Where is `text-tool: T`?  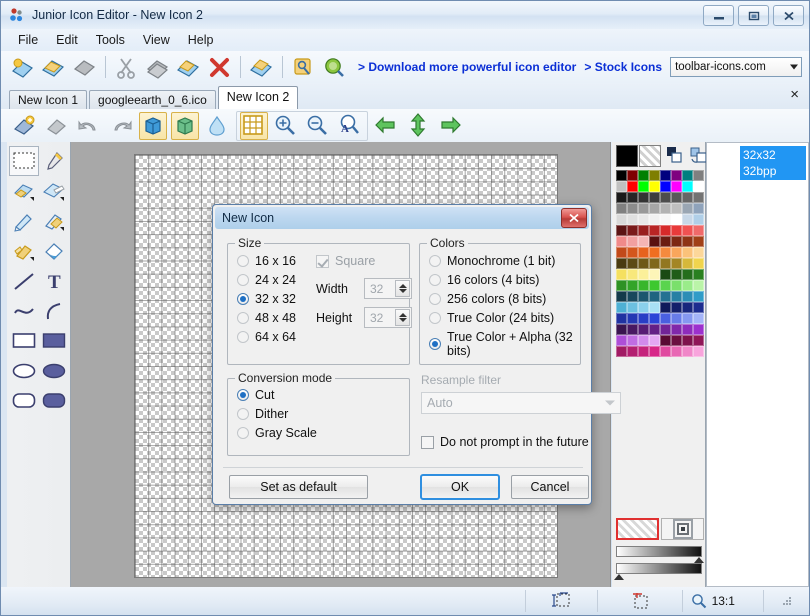 text-tool: T is located at coordinates (54, 281).